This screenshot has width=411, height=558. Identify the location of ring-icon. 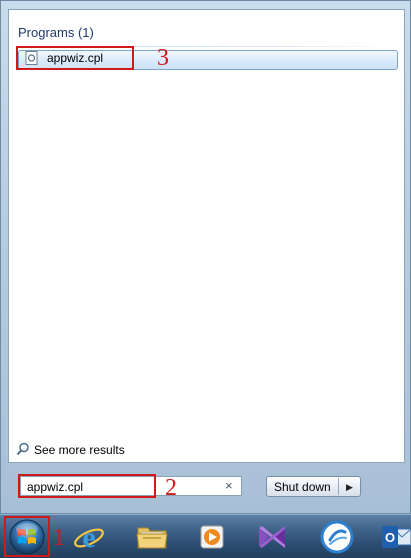
(337, 537).